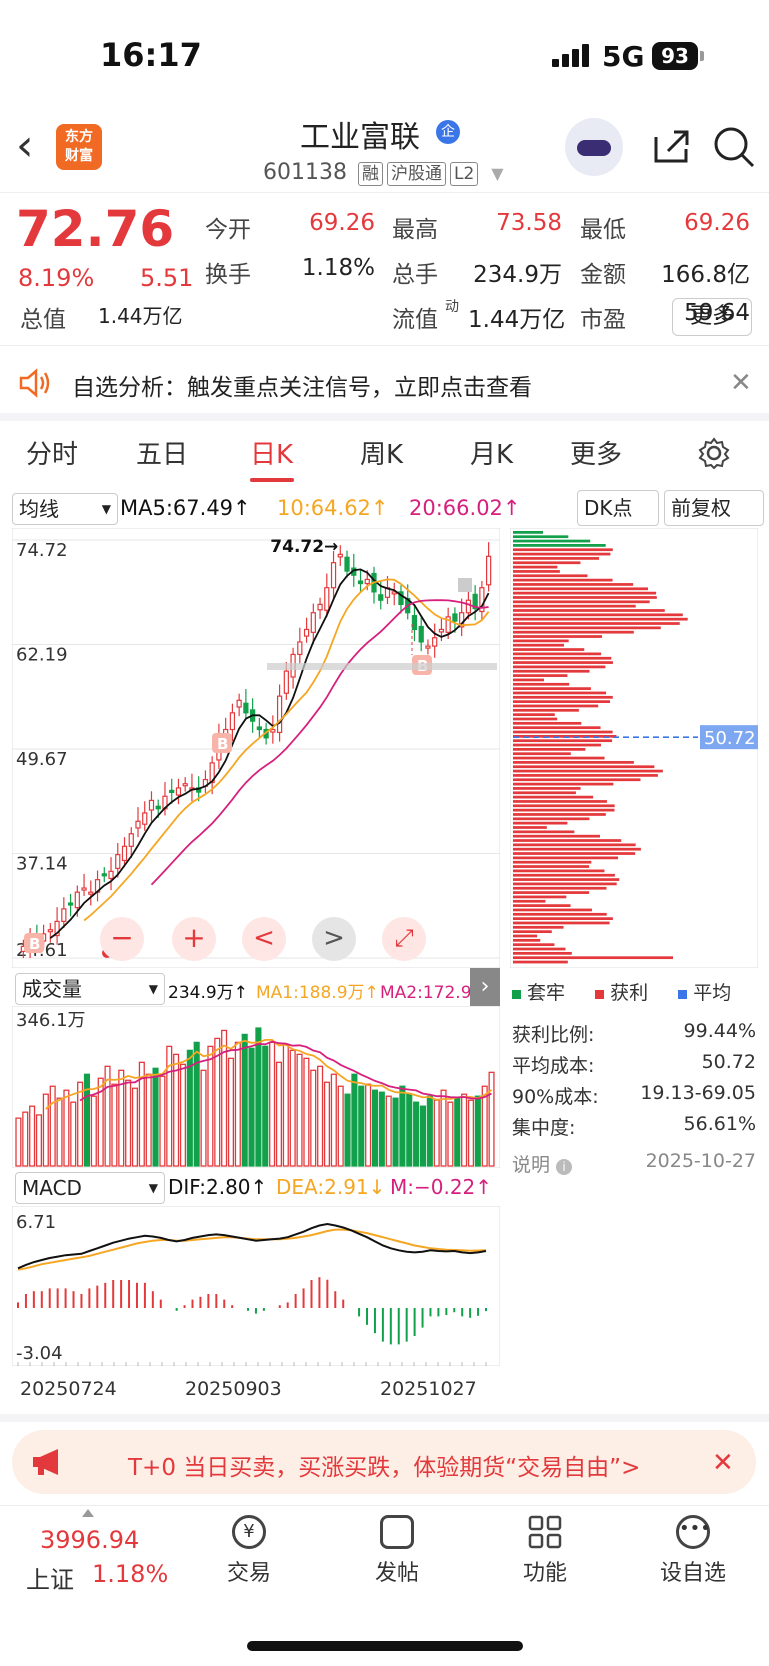 The height and width of the screenshot is (1666, 769). I want to click on nav-add-watchlist: ••• 设自选, so click(693, 1551).